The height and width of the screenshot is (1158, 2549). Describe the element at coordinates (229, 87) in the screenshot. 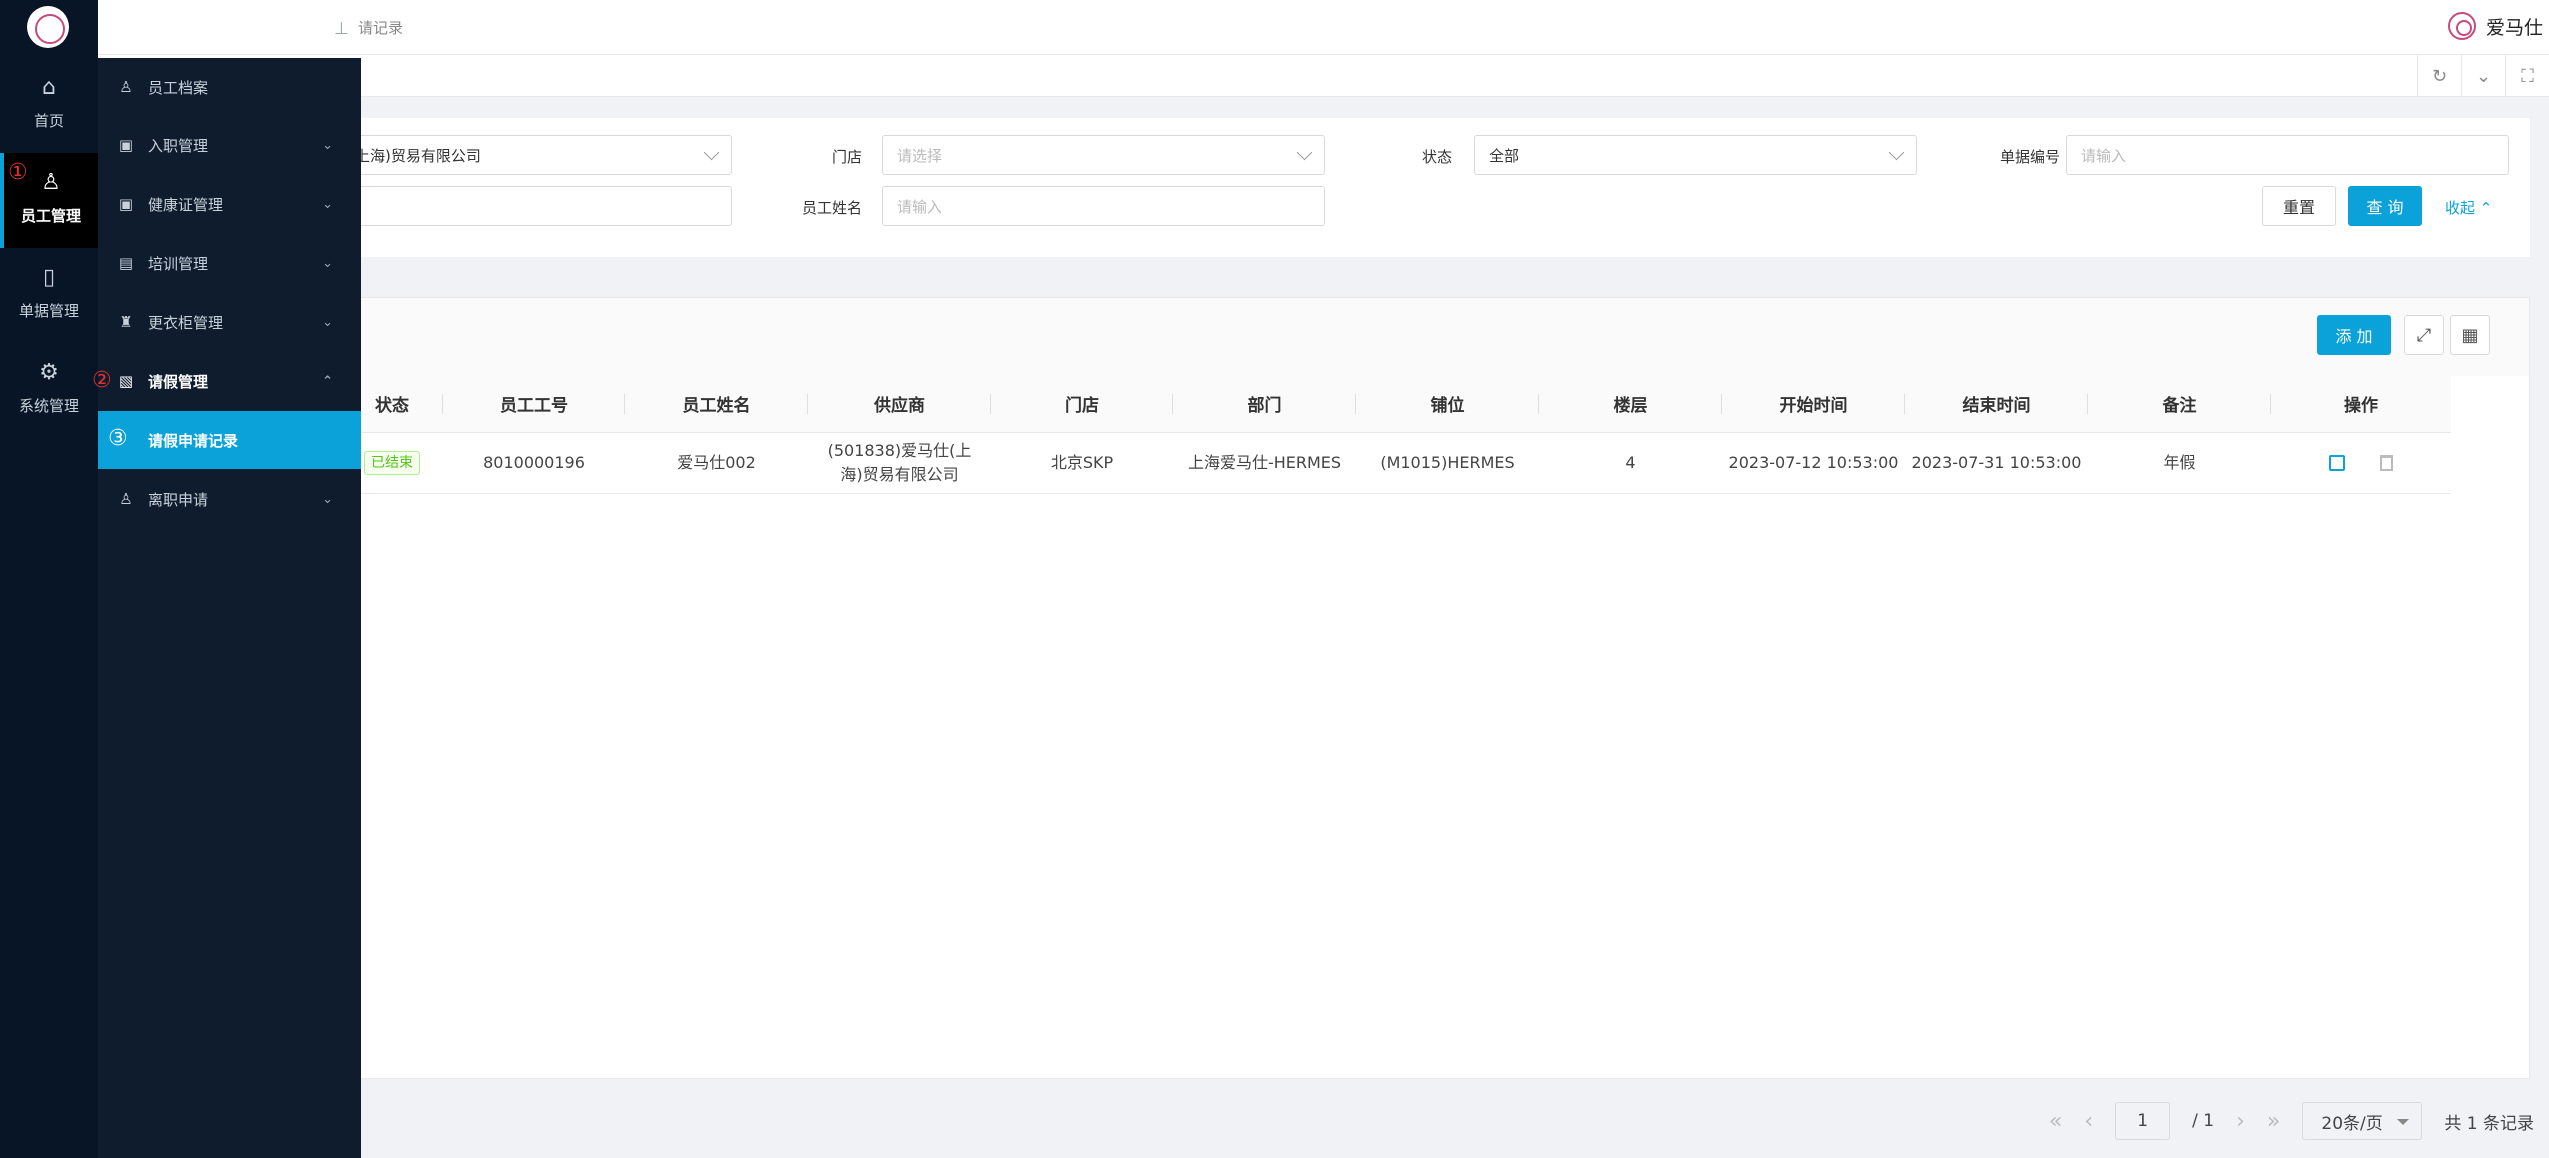

I see `submenu-item-employee-archive: ♙ 员工档案` at that location.